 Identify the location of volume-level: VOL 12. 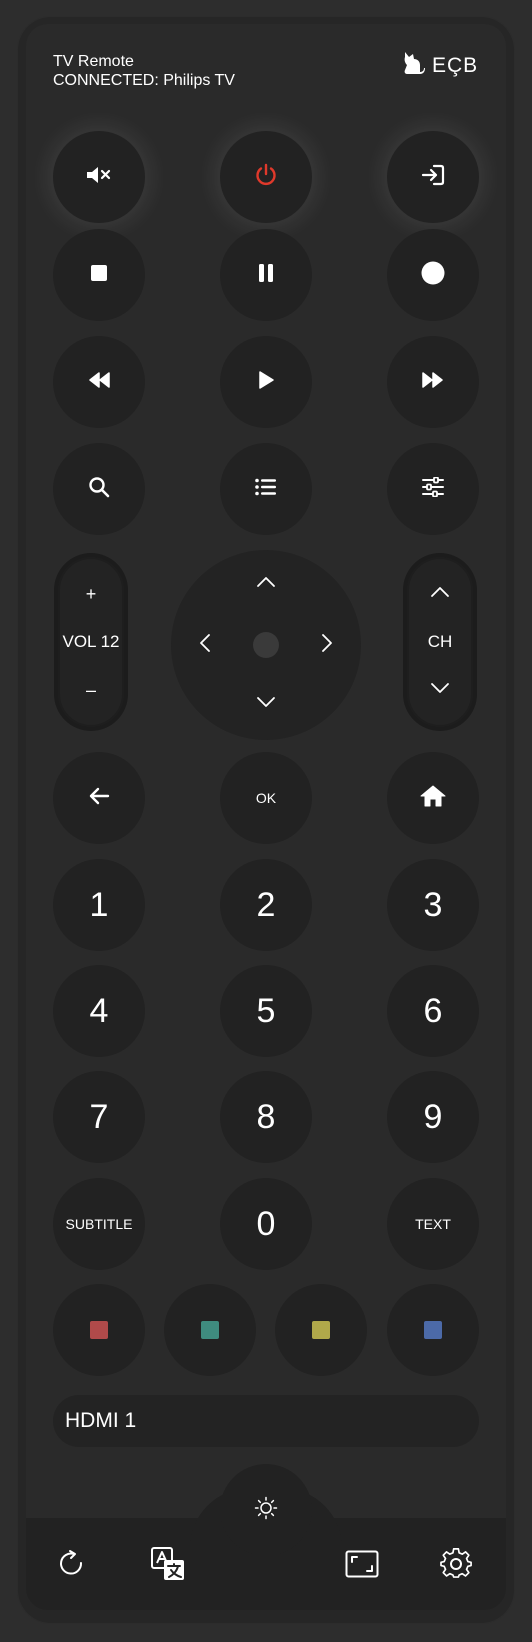
(91, 641).